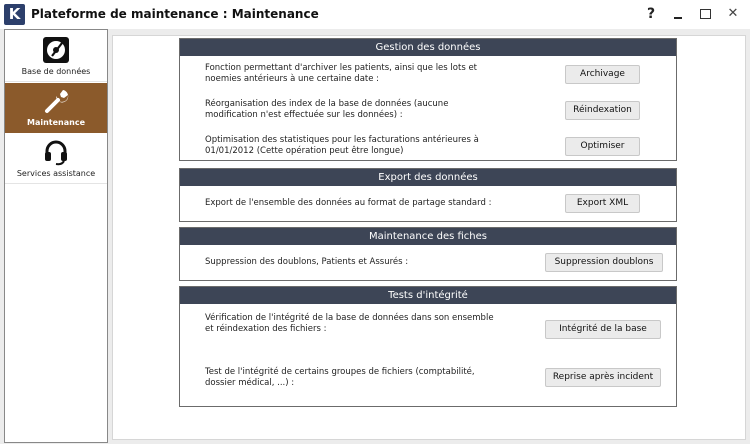 The height and width of the screenshot is (444, 750). Describe the element at coordinates (733, 14) in the screenshot. I see `close-button: ✕` at that location.